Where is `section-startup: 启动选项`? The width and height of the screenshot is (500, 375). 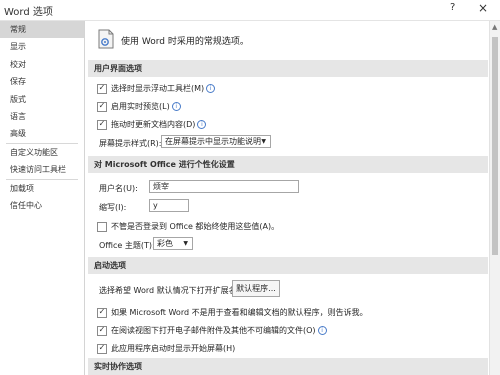
section-startup: 启动选项 is located at coordinates (288, 265).